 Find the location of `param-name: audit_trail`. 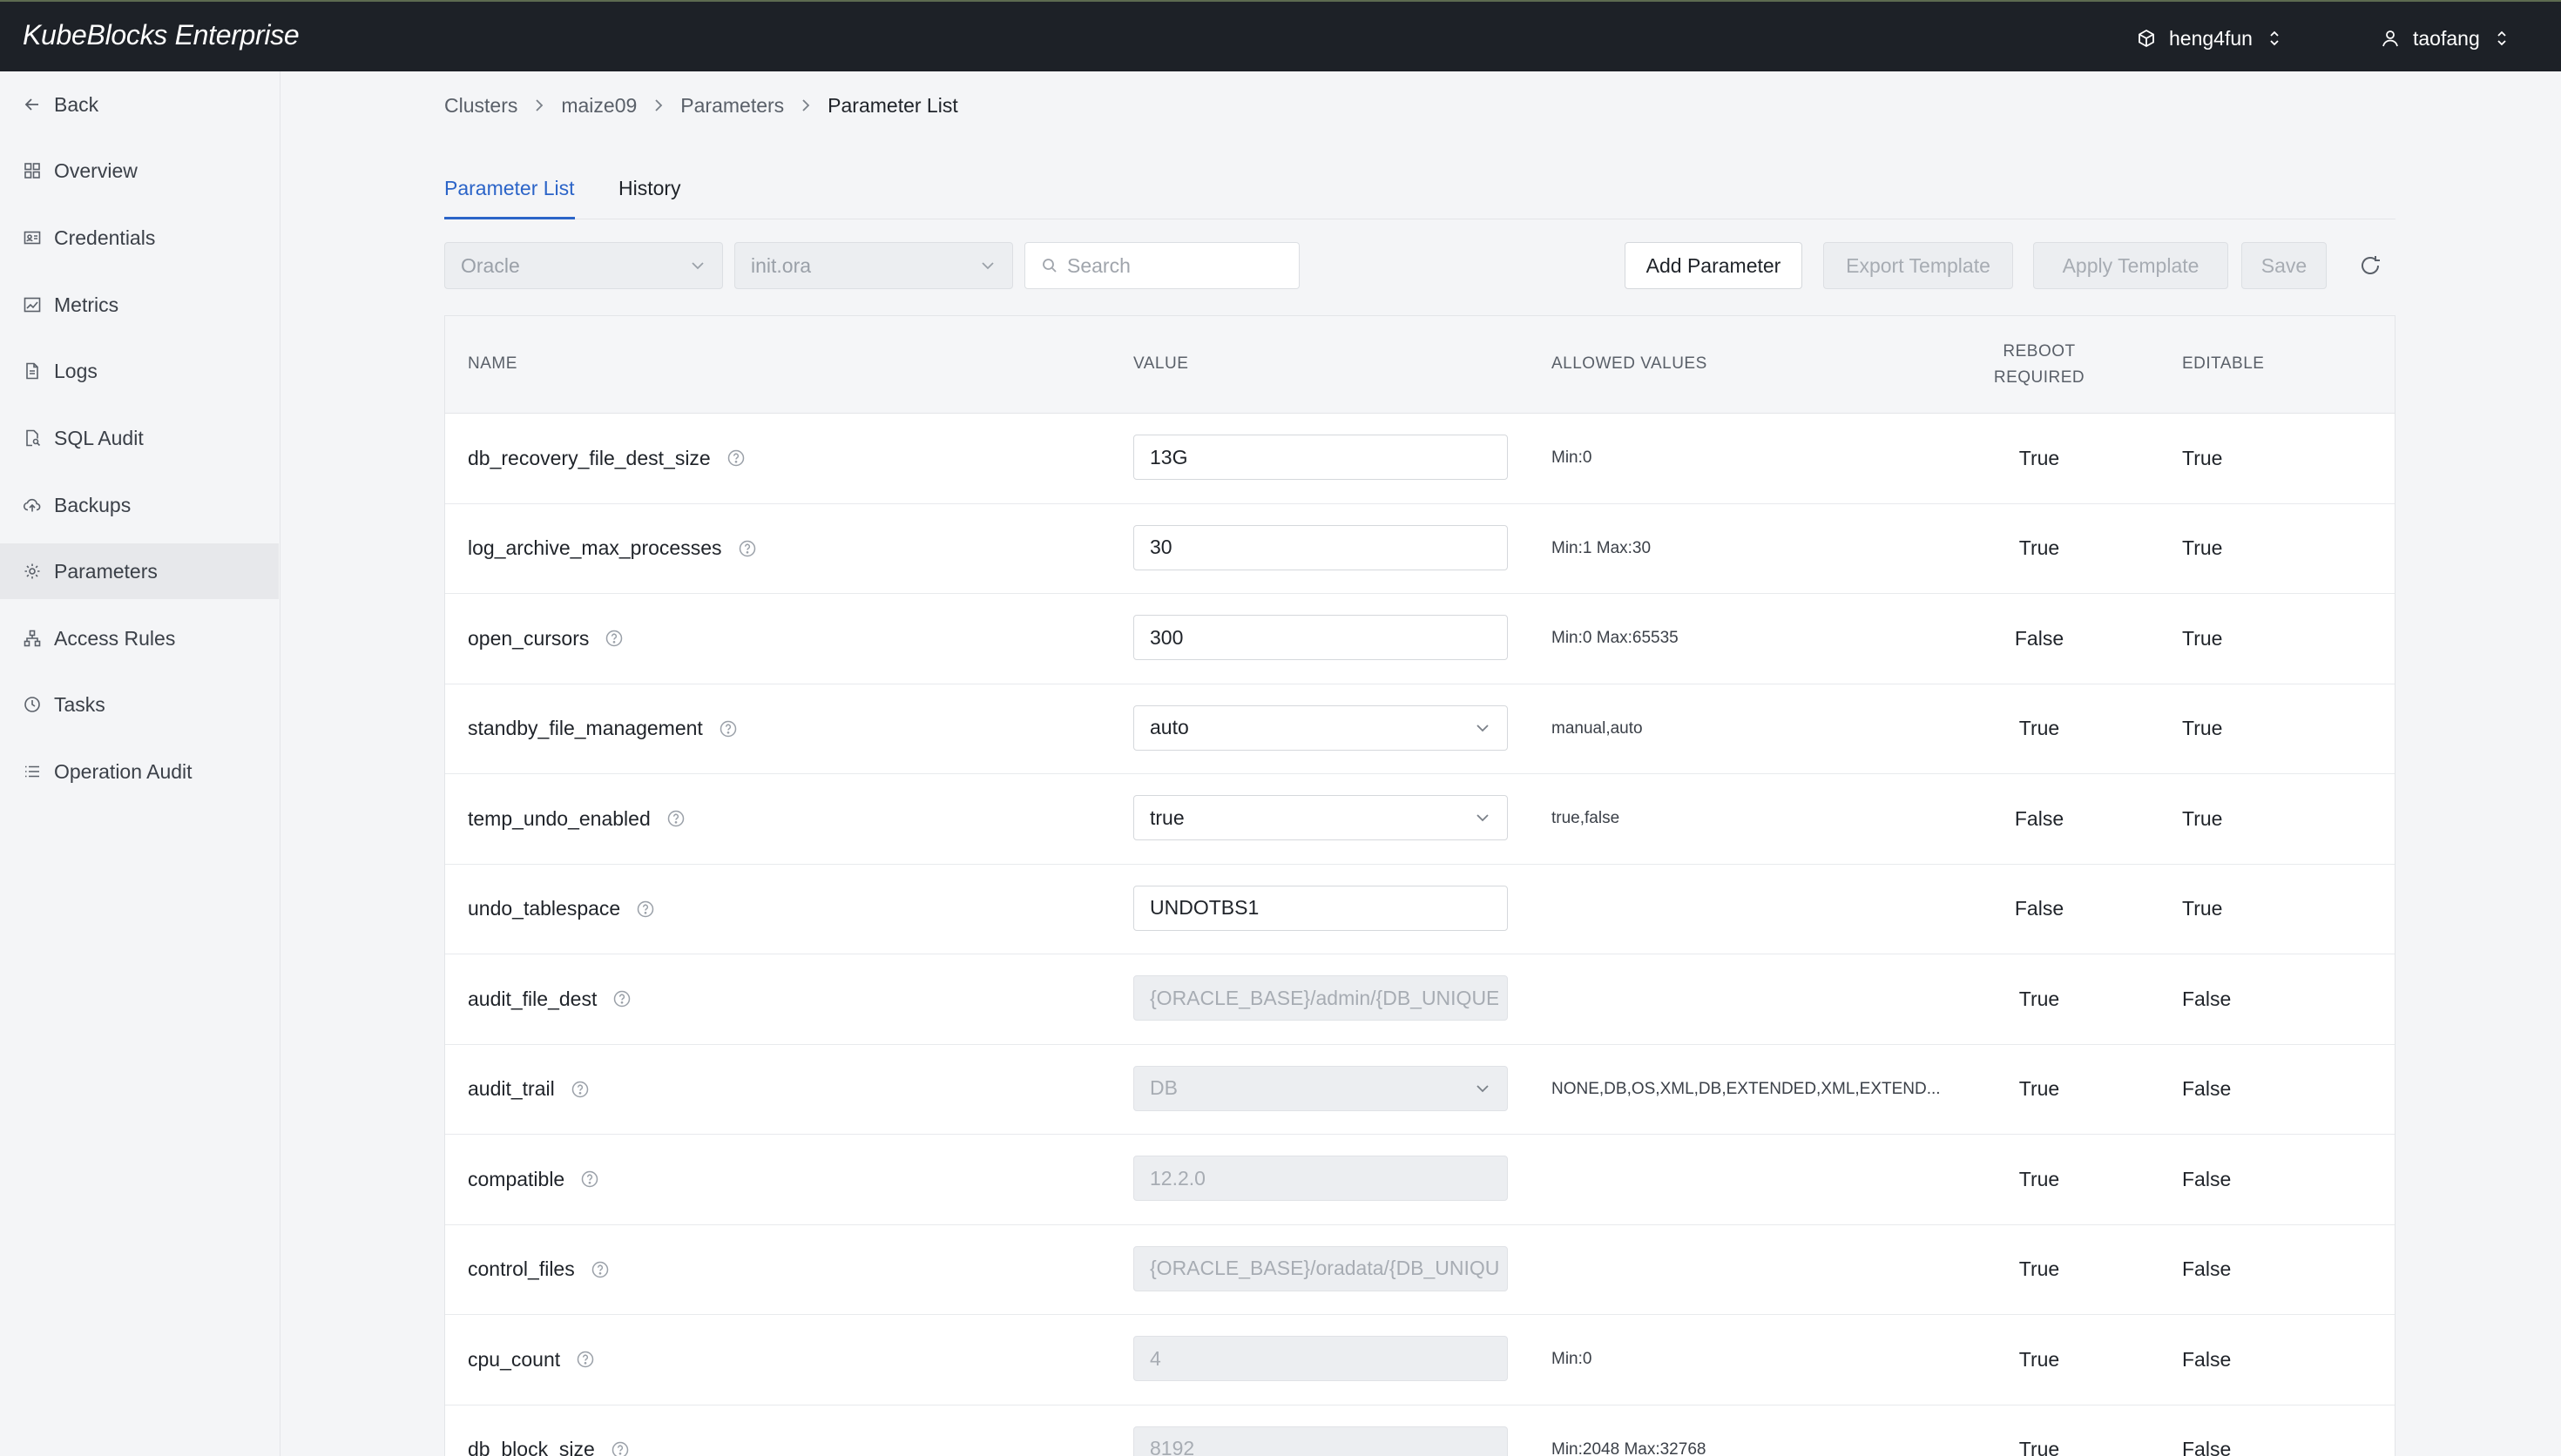

param-name: audit_trail is located at coordinates (511, 1089).